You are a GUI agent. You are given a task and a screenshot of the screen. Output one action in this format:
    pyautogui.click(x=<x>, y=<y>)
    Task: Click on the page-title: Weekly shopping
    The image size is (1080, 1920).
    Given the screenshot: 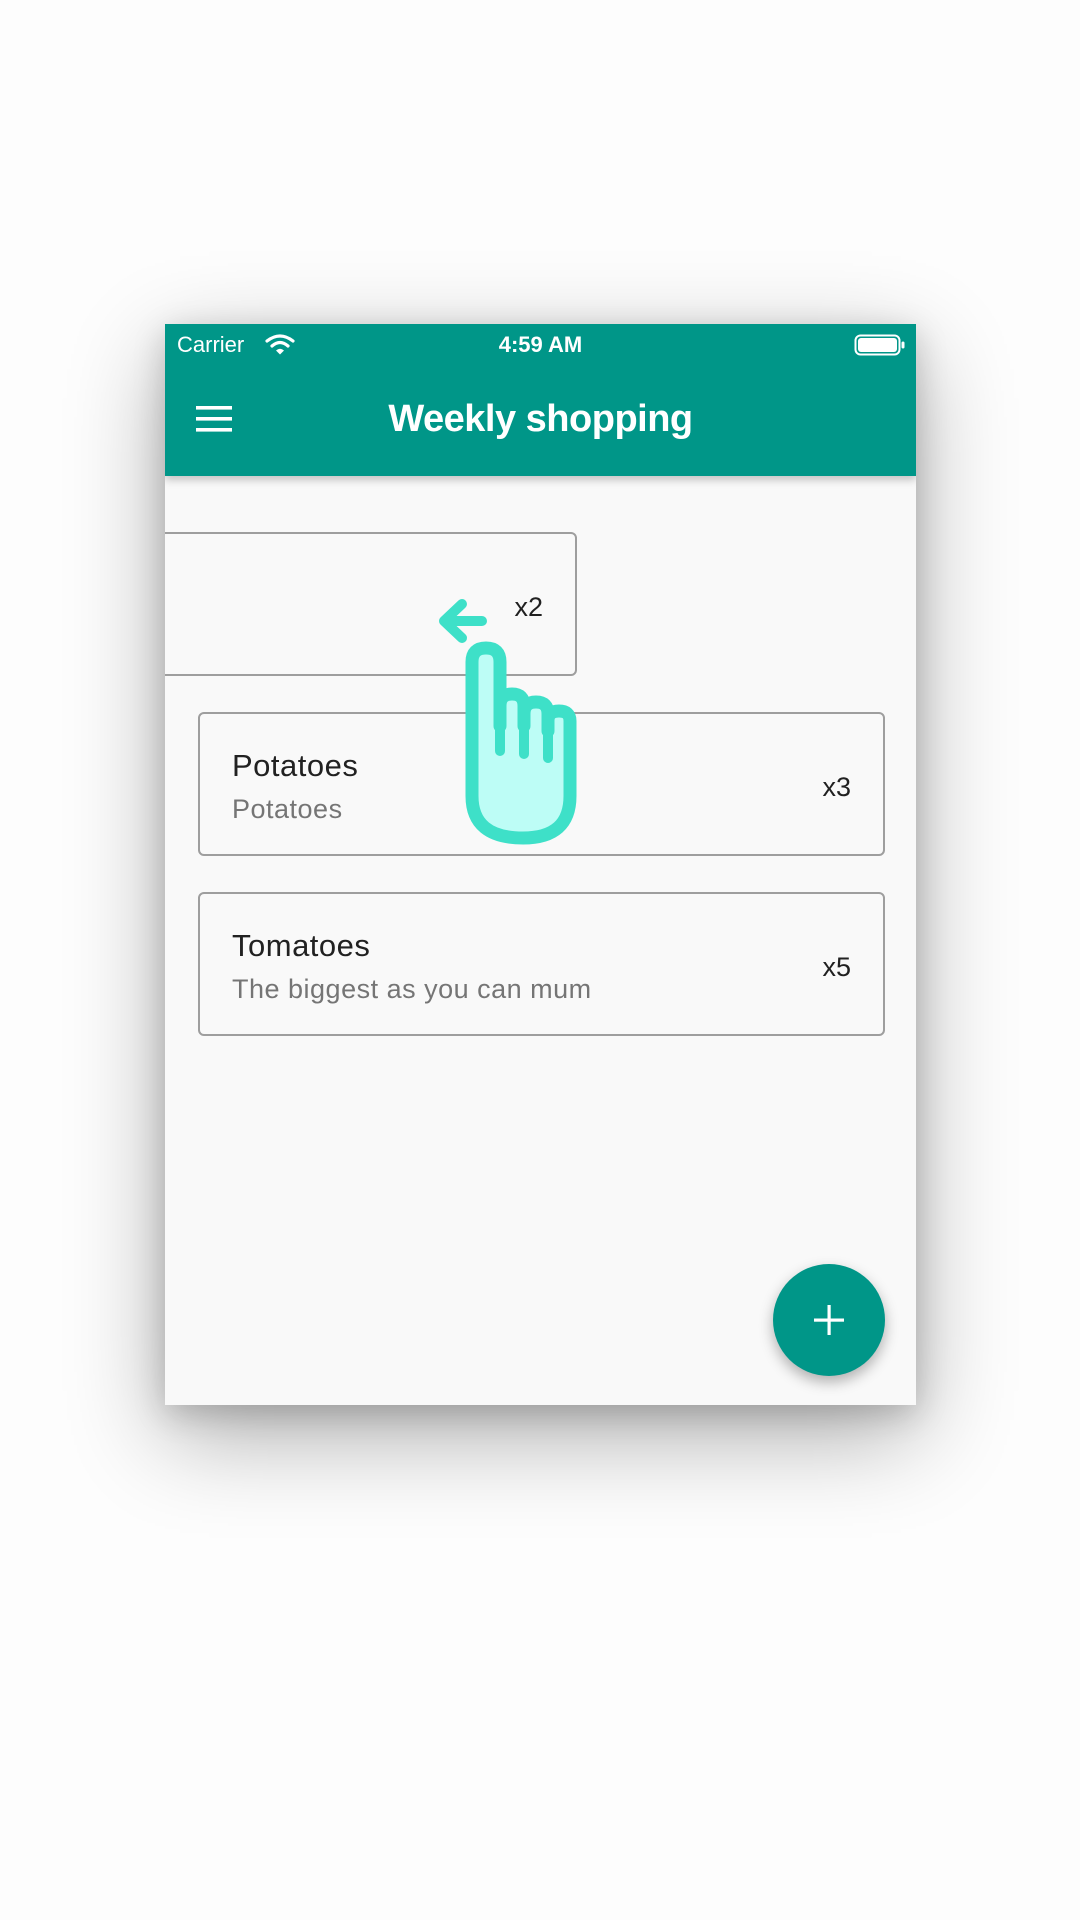 What is the action you would take?
    pyautogui.click(x=540, y=419)
    